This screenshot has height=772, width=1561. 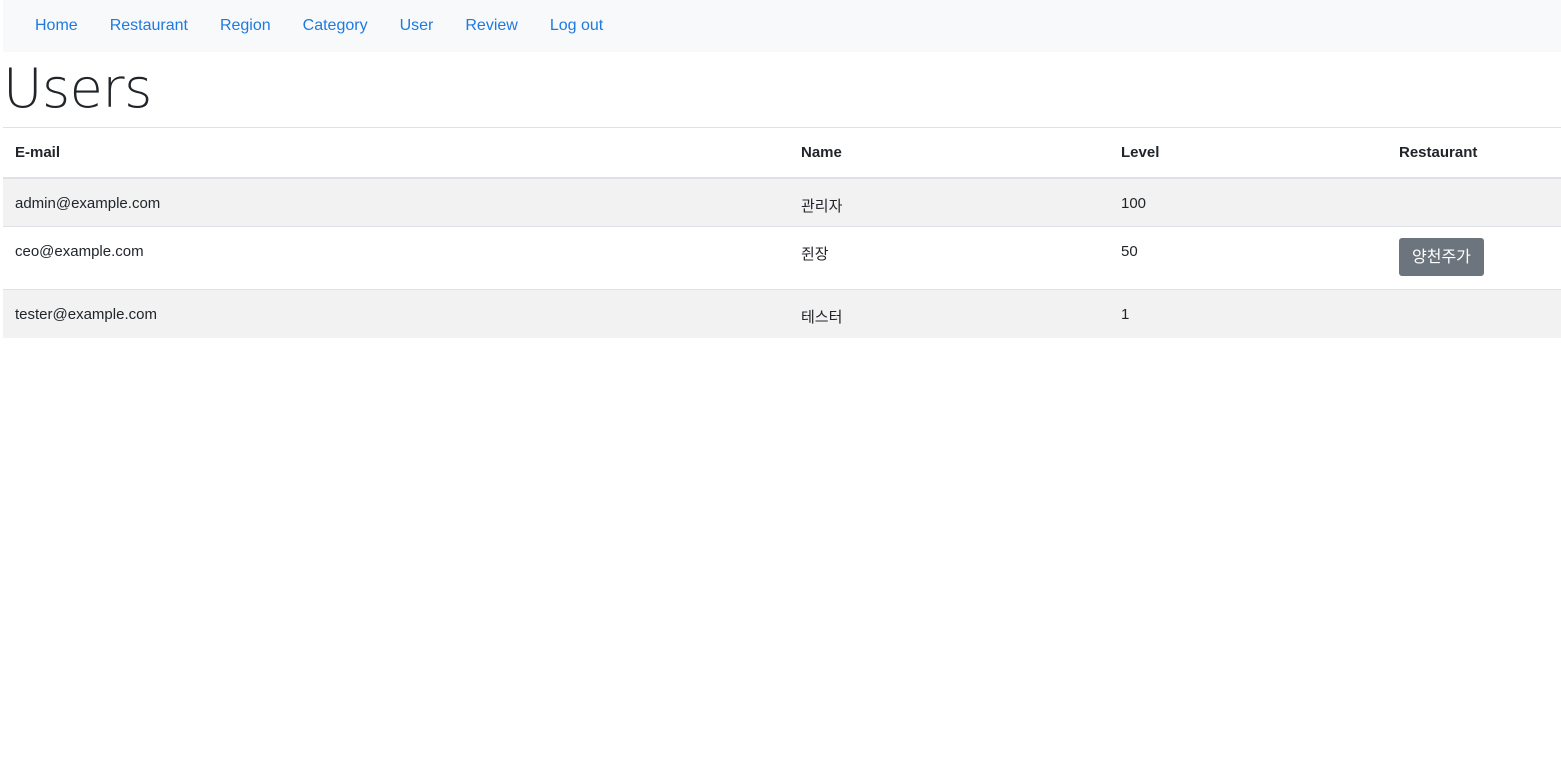 I want to click on table-row: admin@example.com 관리자 100, so click(x=782, y=202).